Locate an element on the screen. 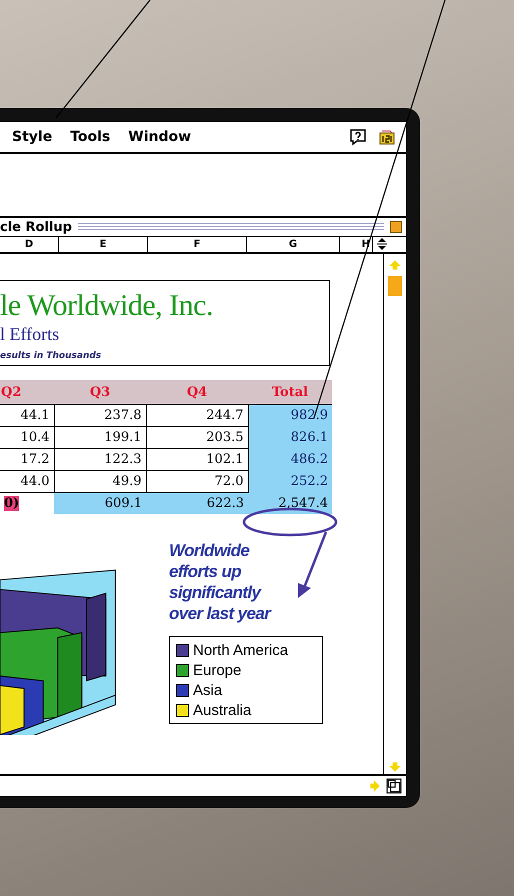 The image size is (514, 896). table-cell: 102.1 is located at coordinates (197, 459).